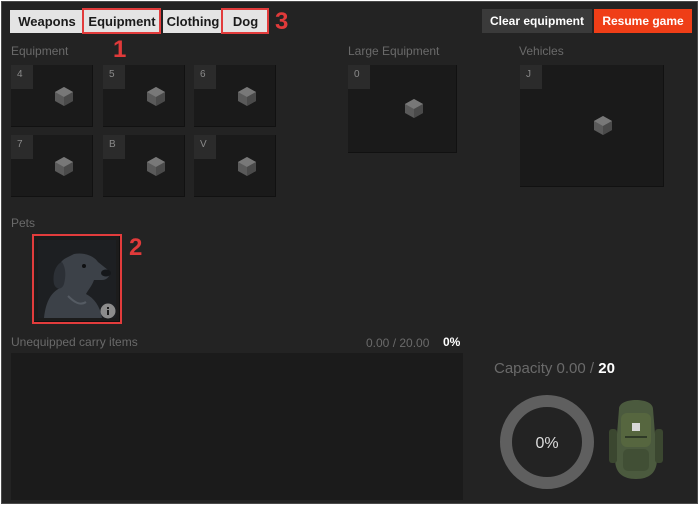 The image size is (700, 506). What do you see at coordinates (114, 147) in the screenshot?
I see `slot-key: B` at bounding box center [114, 147].